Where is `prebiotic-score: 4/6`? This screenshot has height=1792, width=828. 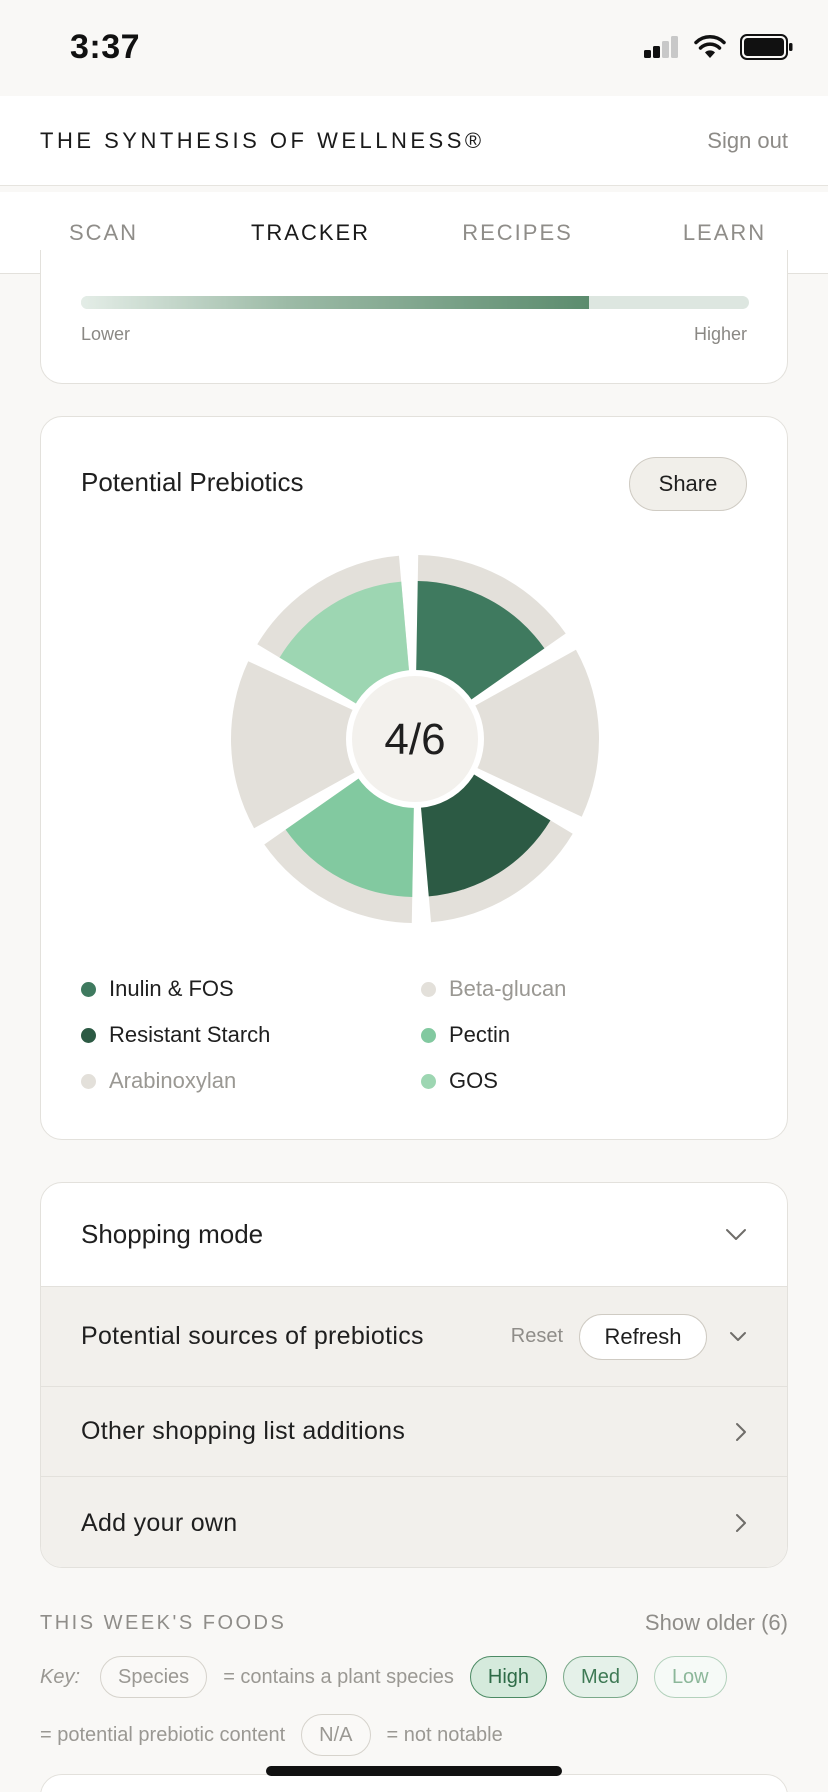 prebiotic-score: 4/6 is located at coordinates (414, 739).